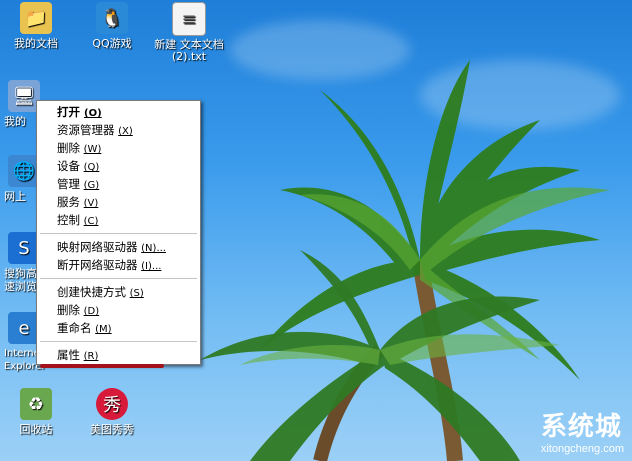 Image resolution: width=632 pixels, height=461 pixels. Describe the element at coordinates (36, 404) in the screenshot. I see `recycle-bin-icon: ♻` at that location.